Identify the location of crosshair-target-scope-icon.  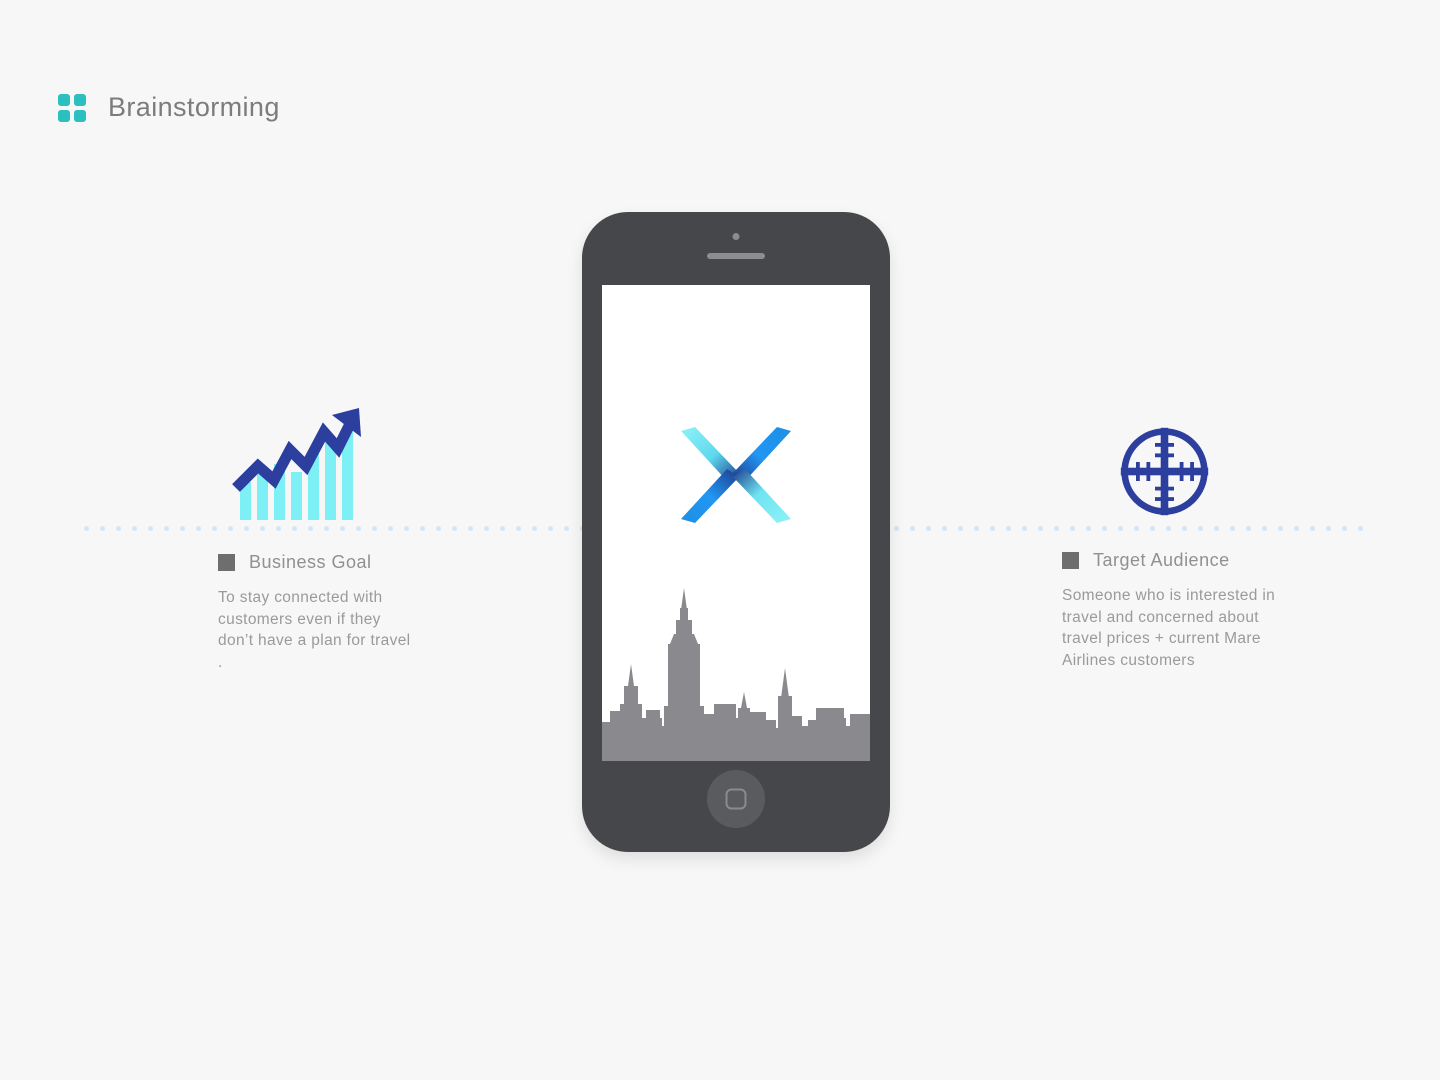
(1164, 471).